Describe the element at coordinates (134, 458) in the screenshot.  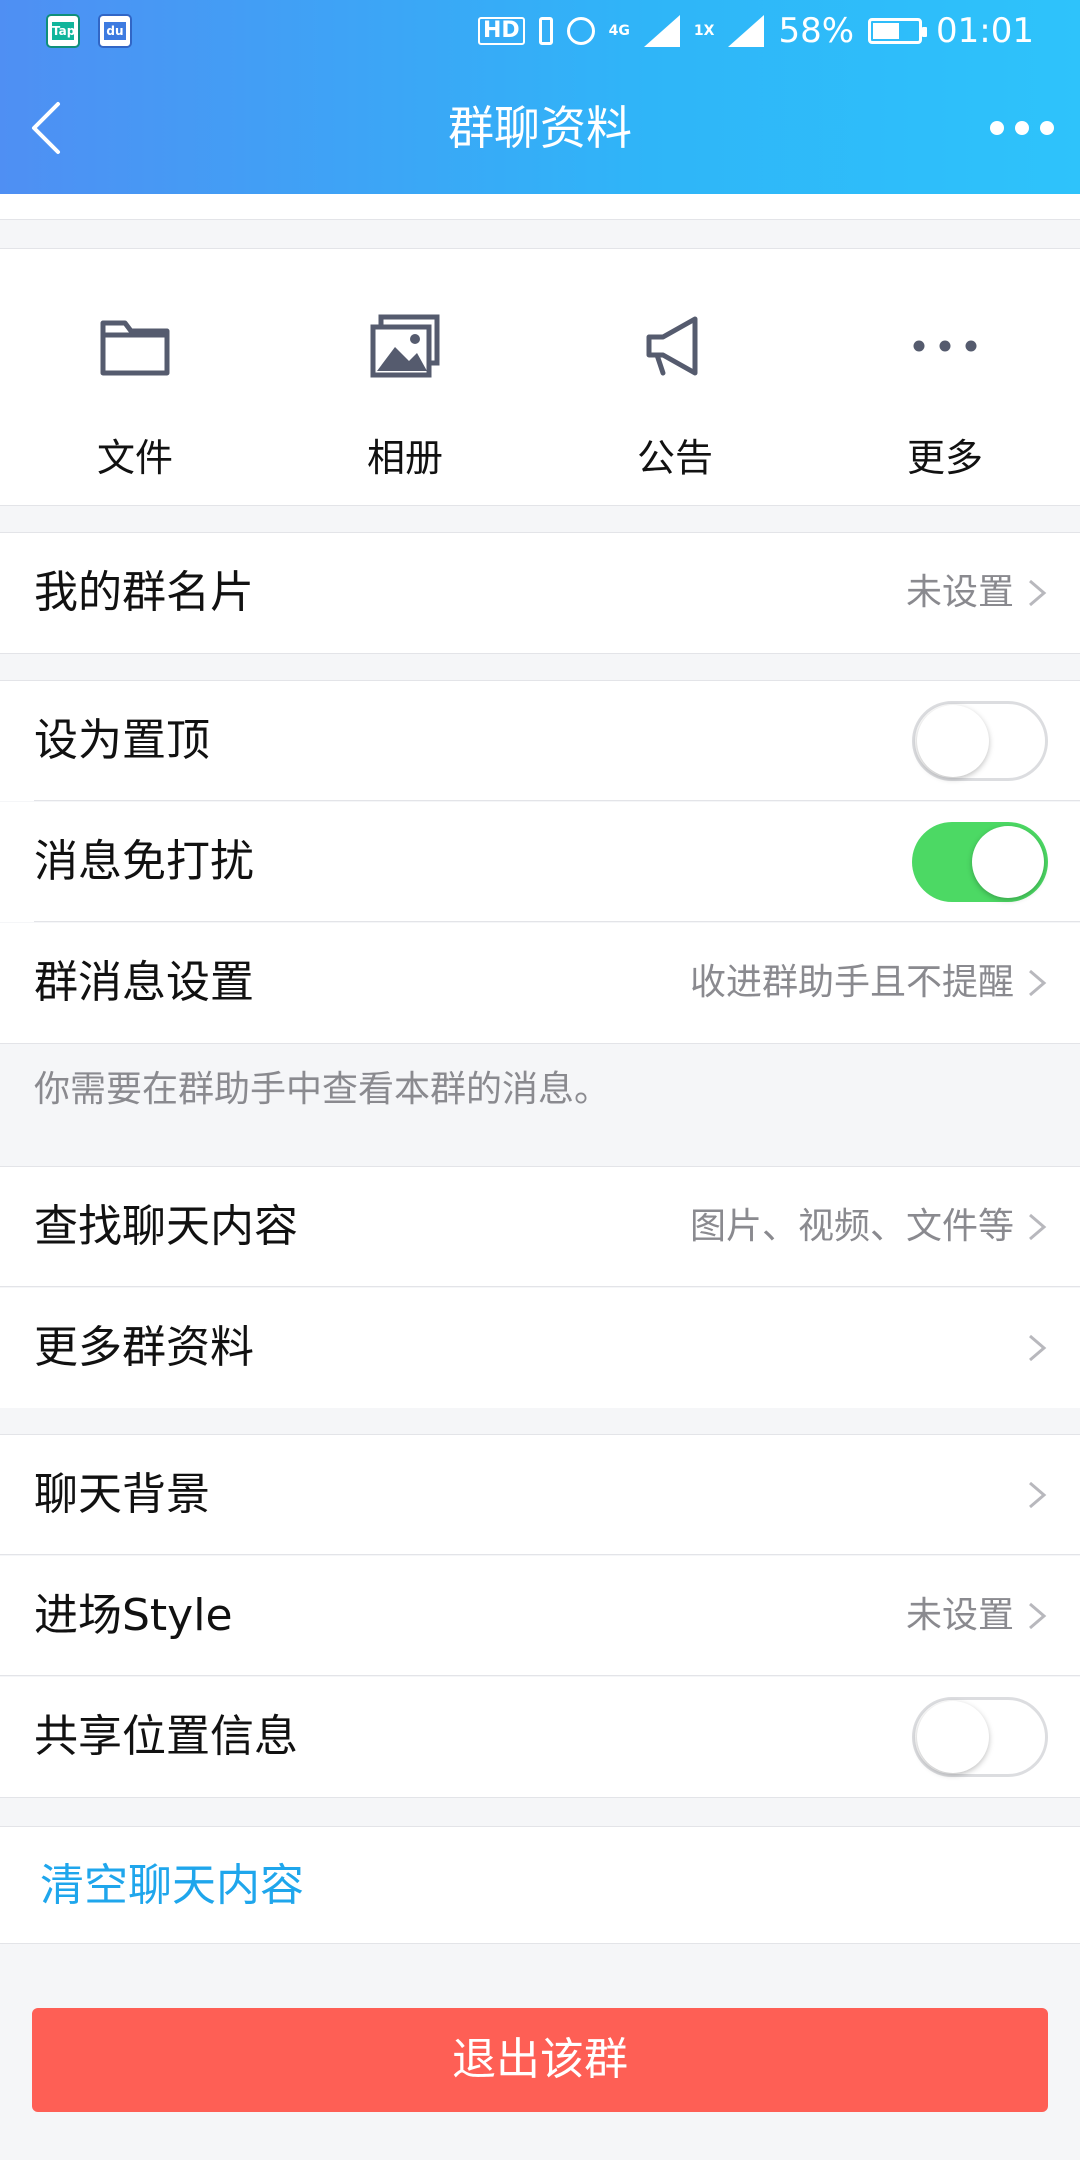
I see `quick-action-label: 文件` at that location.